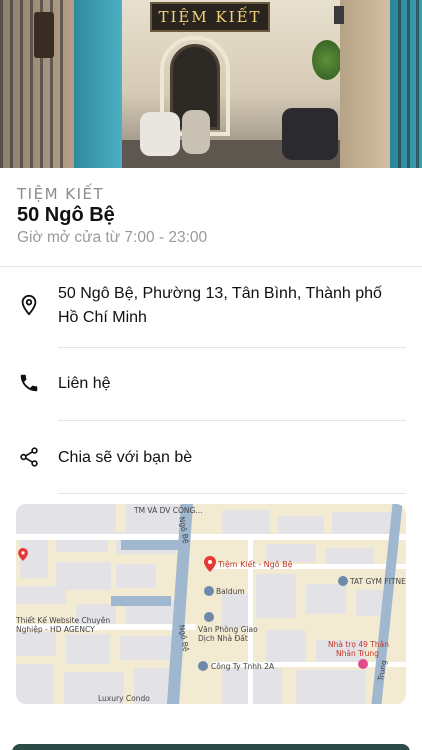 Image resolution: width=422 pixels, height=750 pixels. Describe the element at coordinates (210, 564) in the screenshot. I see `map-marker-icon` at that location.